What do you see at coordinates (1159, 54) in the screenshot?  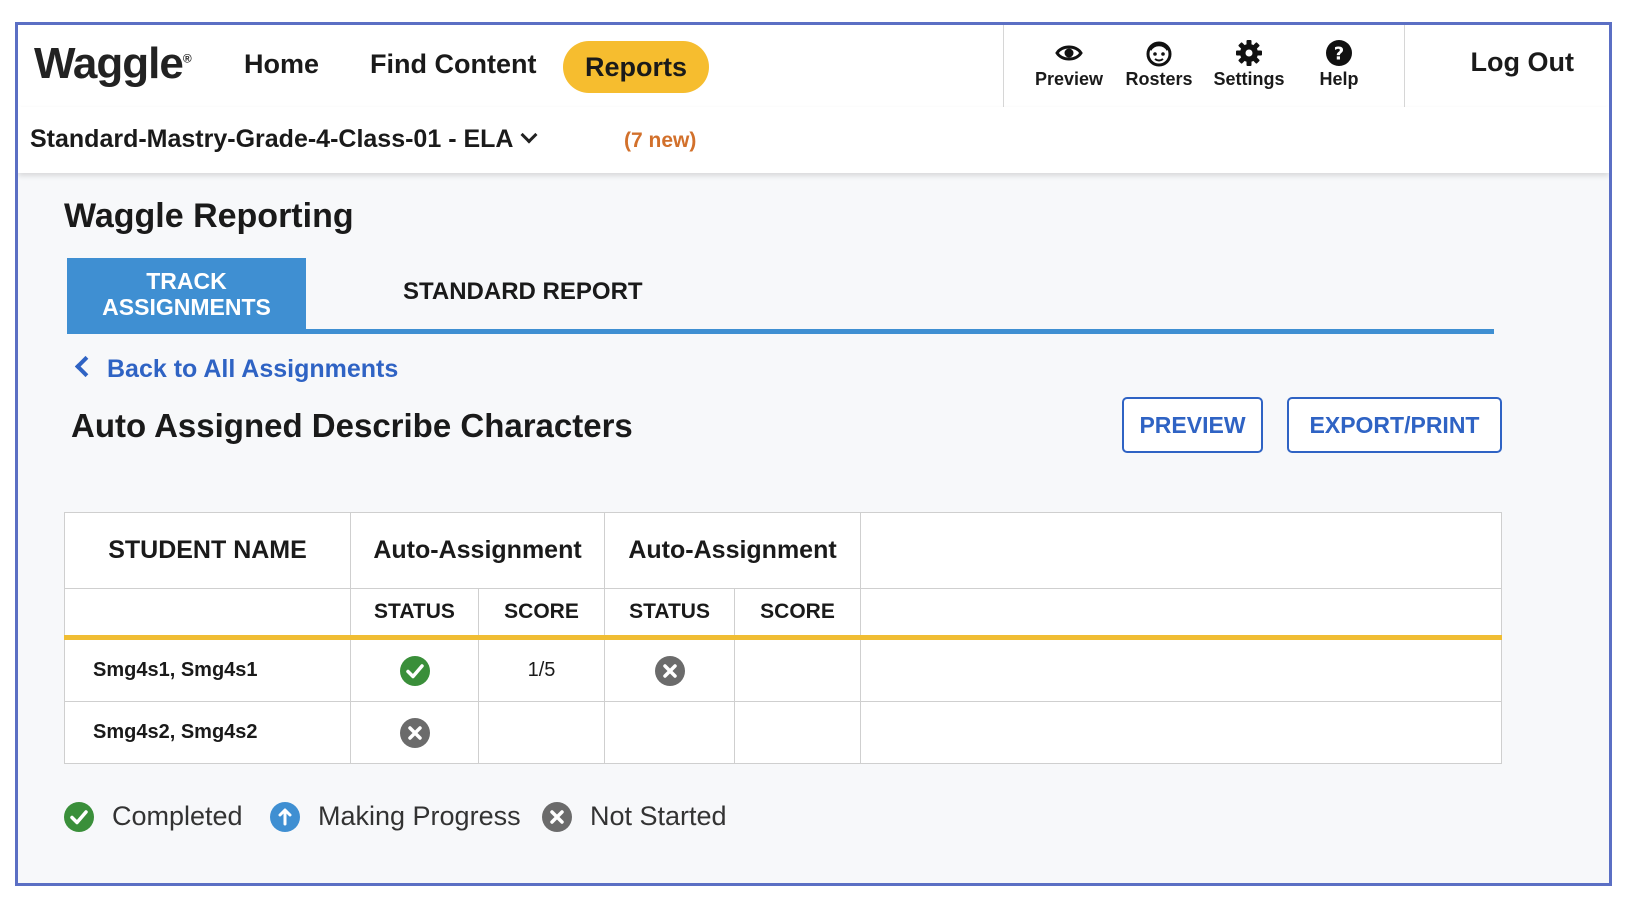 I see `face-icon` at bounding box center [1159, 54].